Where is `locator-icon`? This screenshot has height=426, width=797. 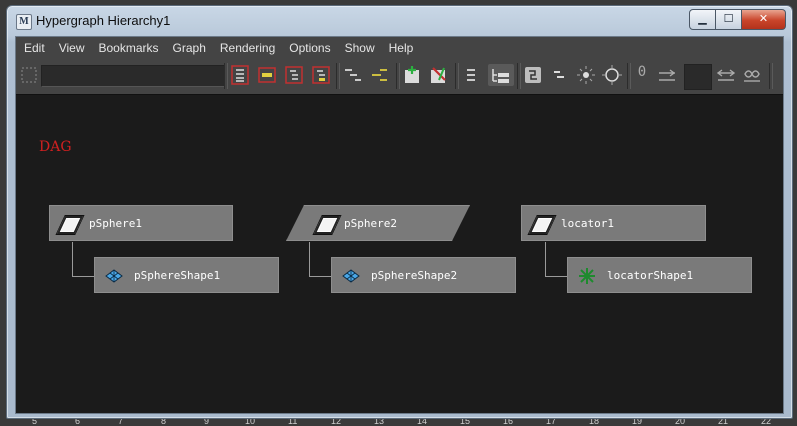 locator-icon is located at coordinates (587, 276).